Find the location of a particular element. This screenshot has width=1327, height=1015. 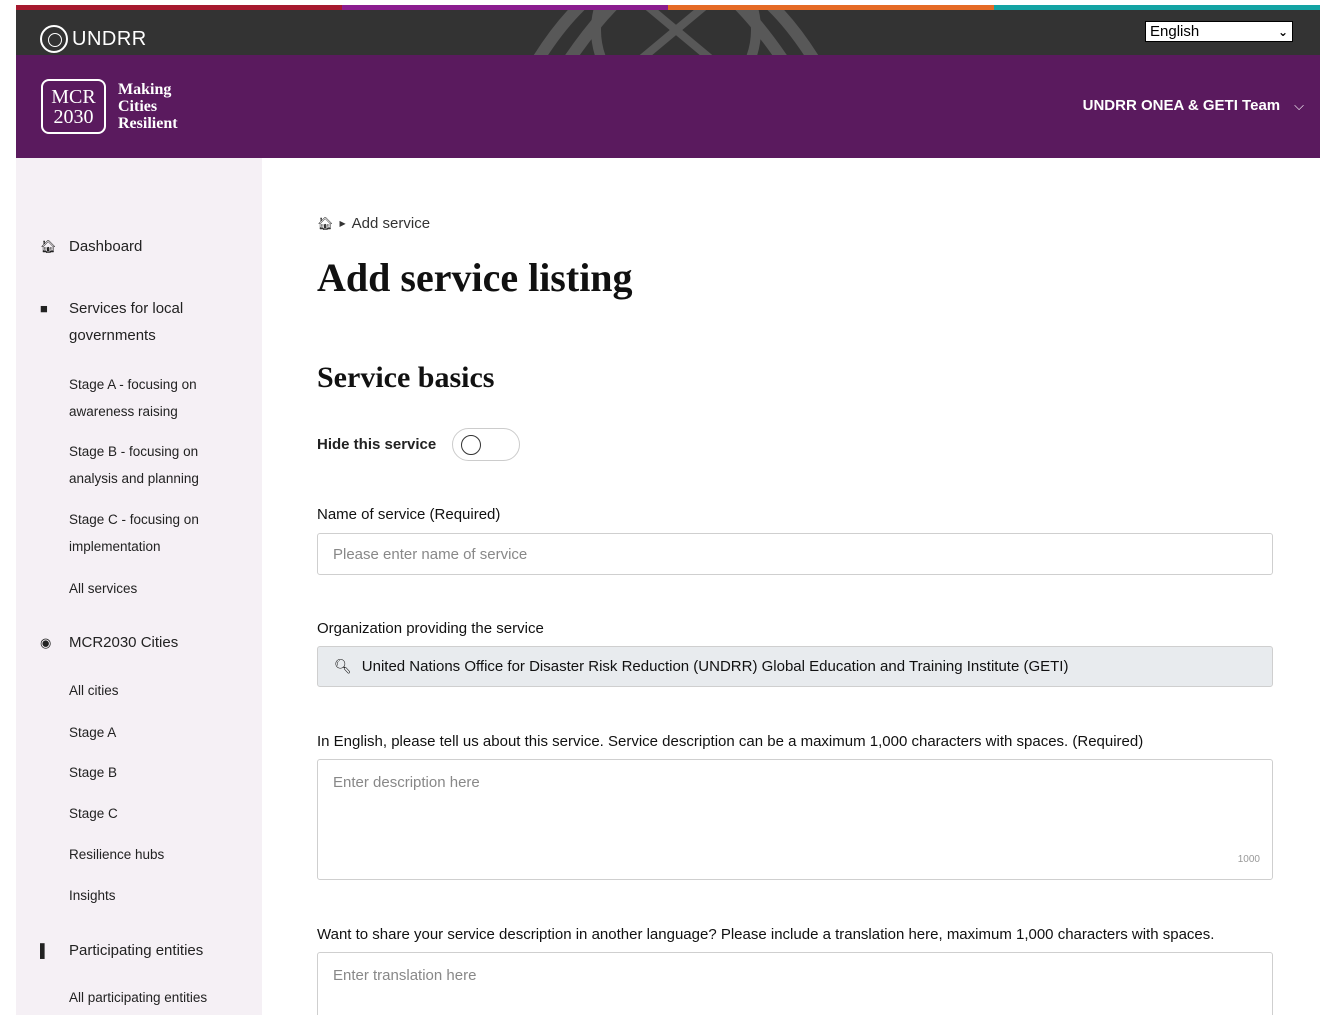

textarea-placeholder: Enter translation here is located at coordinates (405, 975).